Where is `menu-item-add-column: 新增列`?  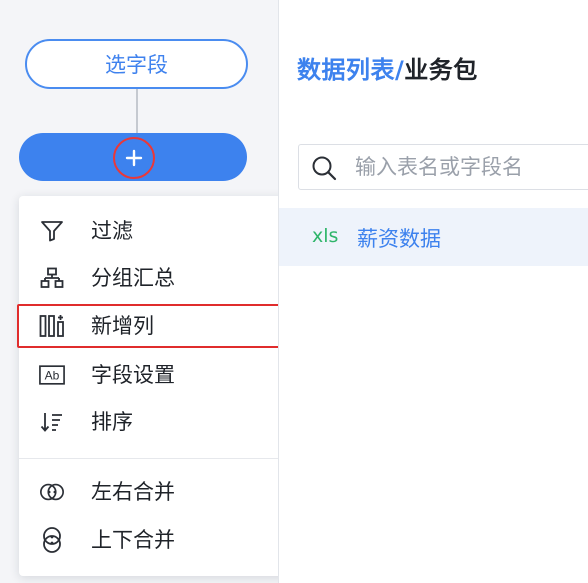 menu-item-add-column: 新增列 is located at coordinates (159, 326).